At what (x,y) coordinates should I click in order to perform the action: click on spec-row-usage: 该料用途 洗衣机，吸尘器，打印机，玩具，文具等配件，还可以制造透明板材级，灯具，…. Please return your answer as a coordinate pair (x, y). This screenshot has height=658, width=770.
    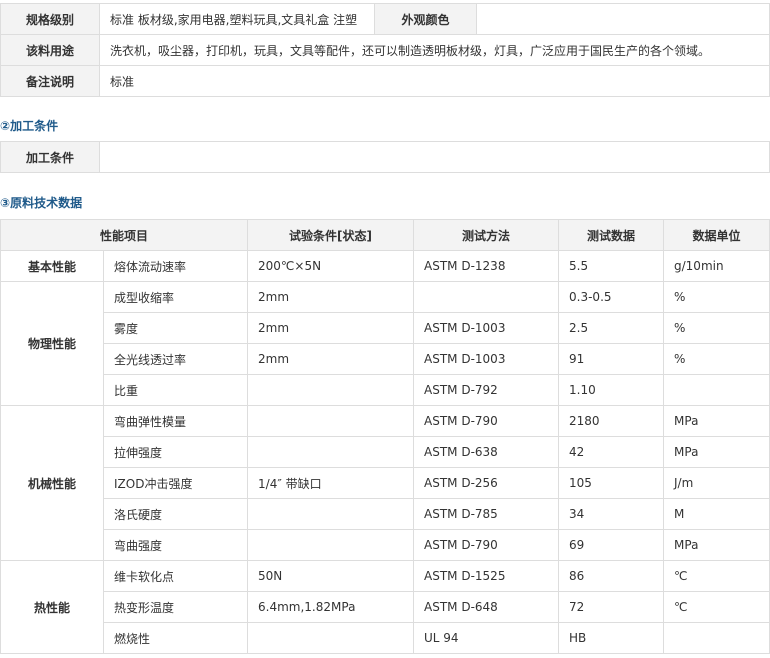
    Looking at the image, I should click on (385, 50).